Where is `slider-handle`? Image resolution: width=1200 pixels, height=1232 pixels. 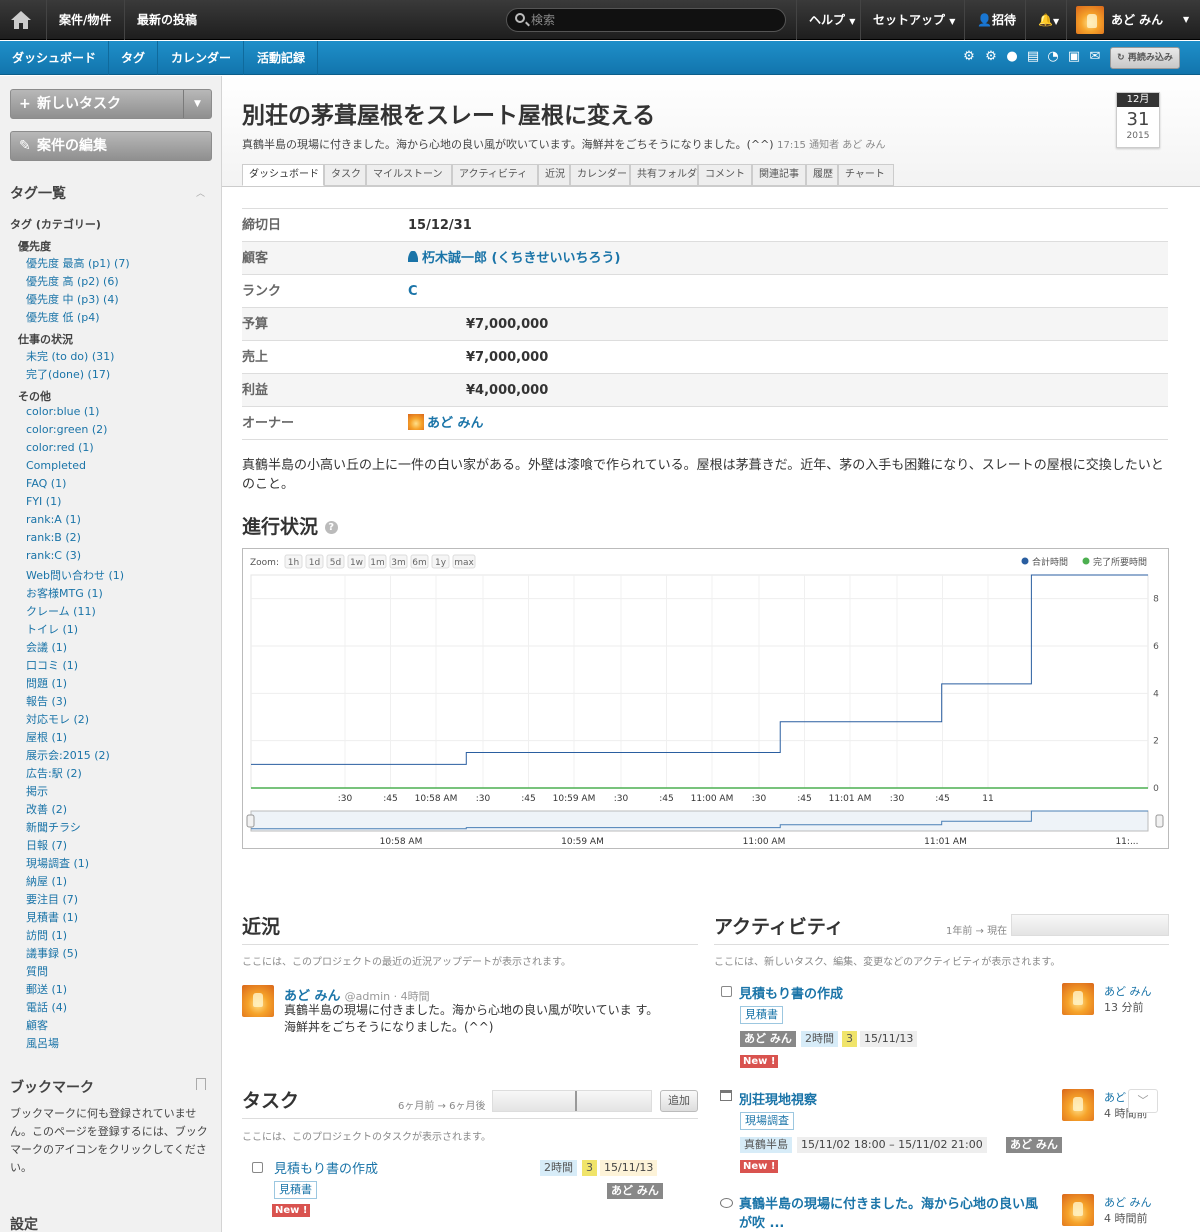
slider-handle is located at coordinates (576, 1101).